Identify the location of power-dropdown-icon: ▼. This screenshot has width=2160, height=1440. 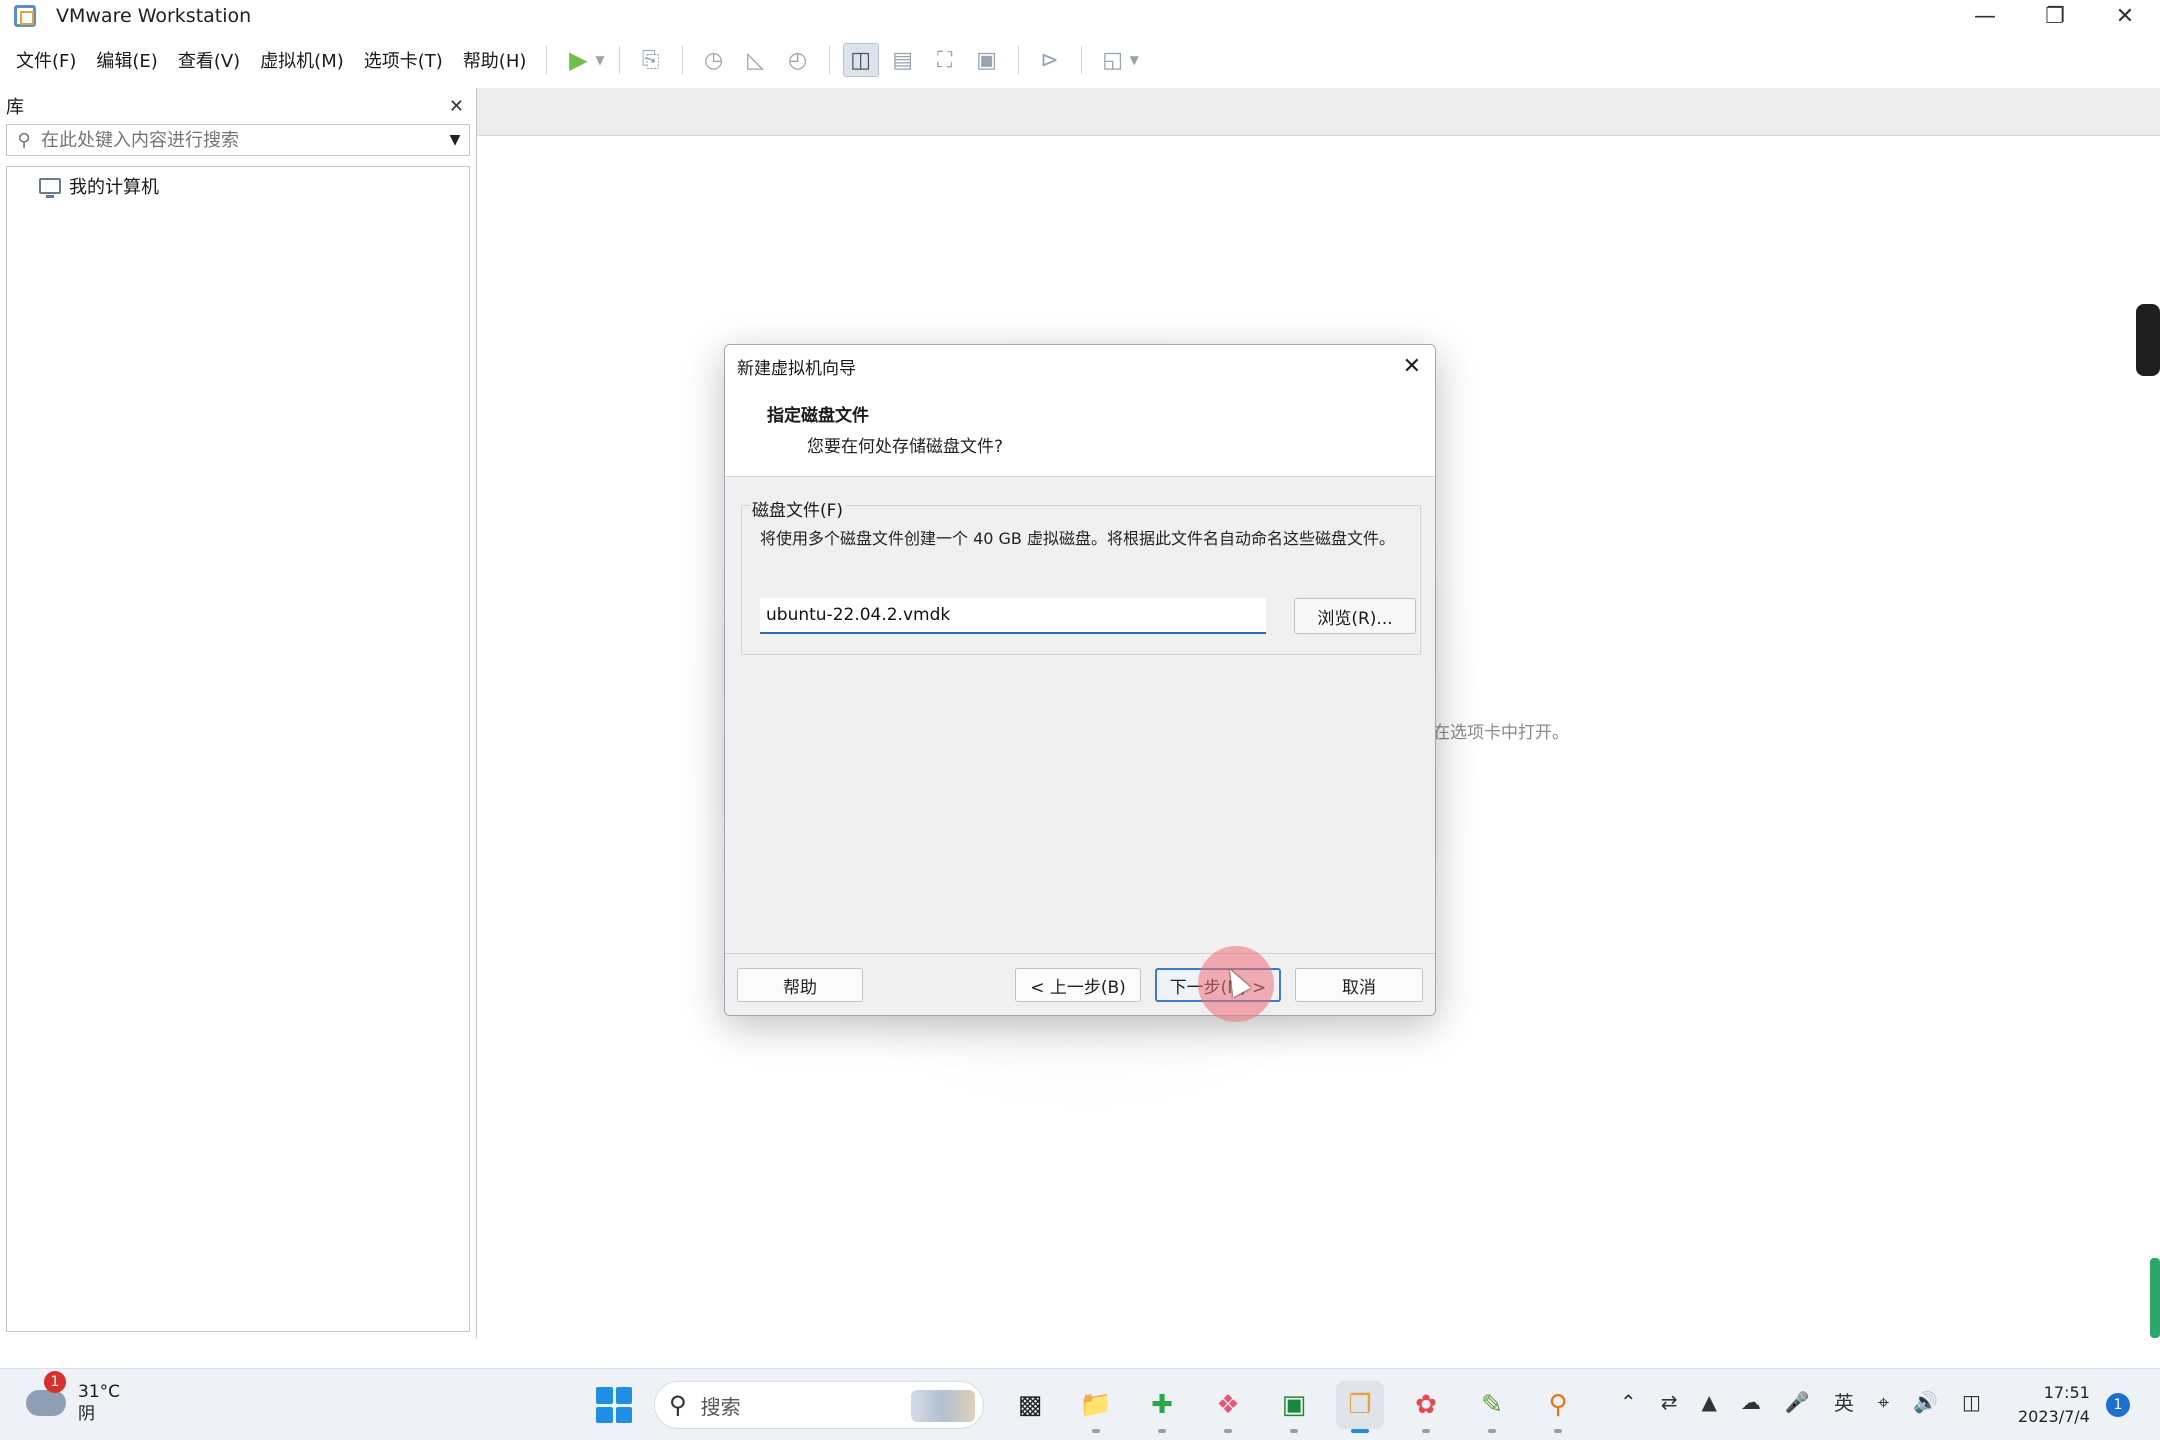
(599, 60).